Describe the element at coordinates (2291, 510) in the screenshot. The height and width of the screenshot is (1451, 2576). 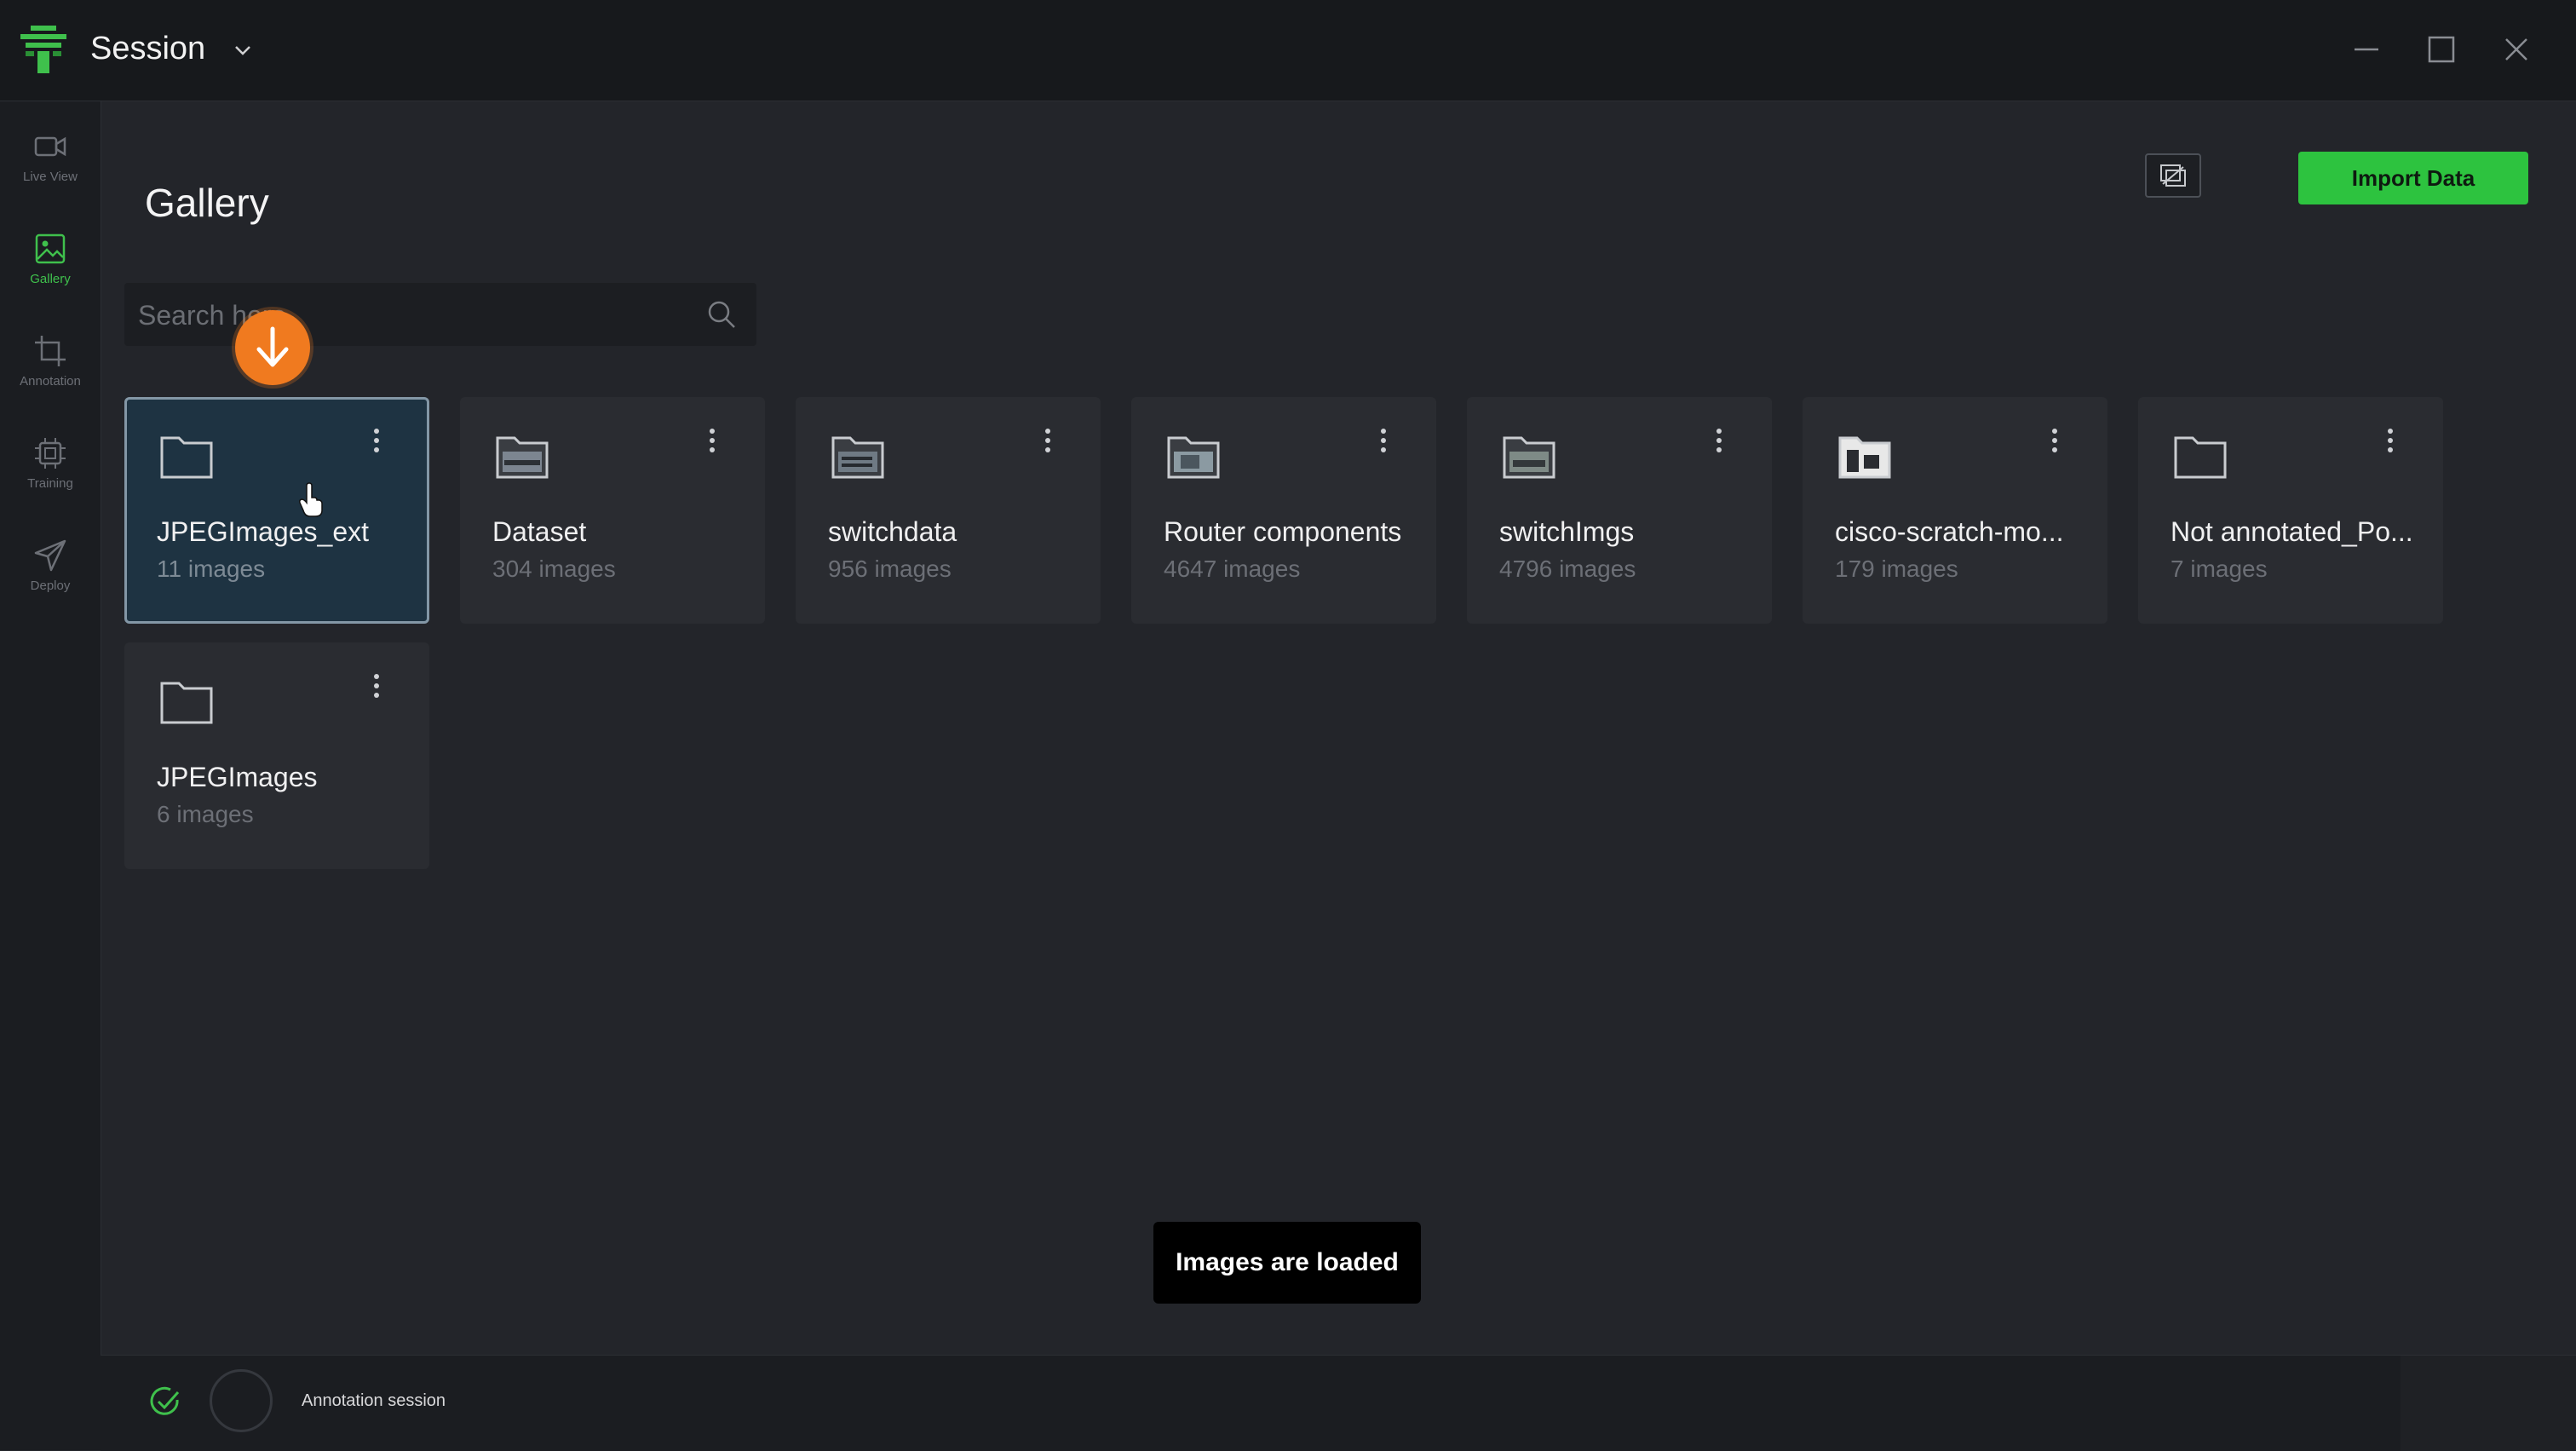
I see `folder-card: Not annotated_Po... 7 images` at that location.